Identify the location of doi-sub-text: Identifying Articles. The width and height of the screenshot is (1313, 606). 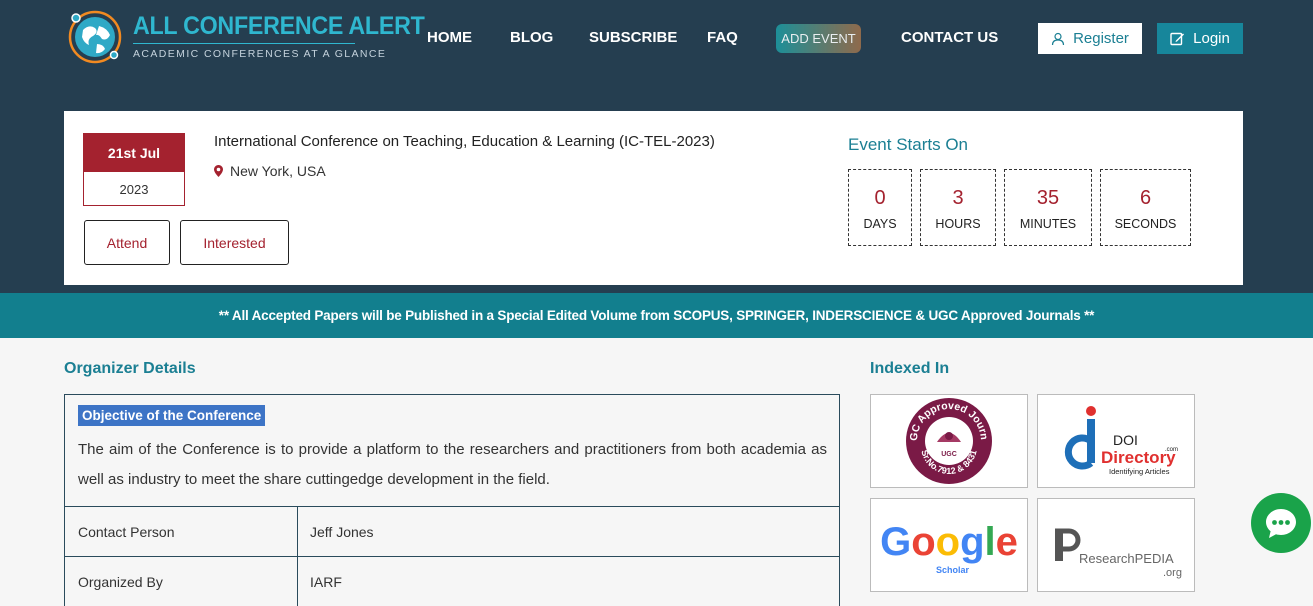
(1139, 471).